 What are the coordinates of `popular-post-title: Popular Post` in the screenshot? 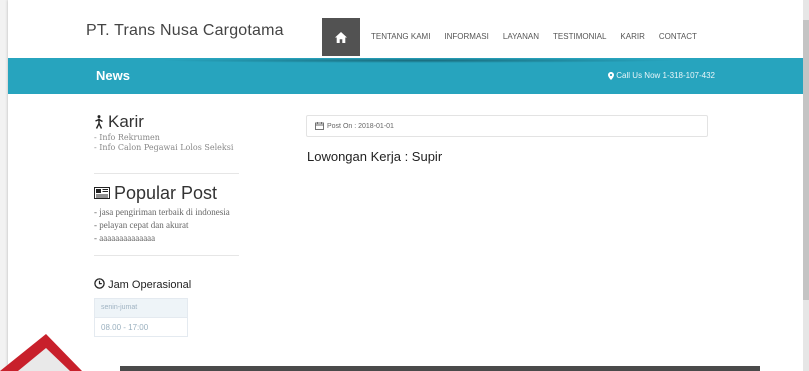 It's located at (166, 193).